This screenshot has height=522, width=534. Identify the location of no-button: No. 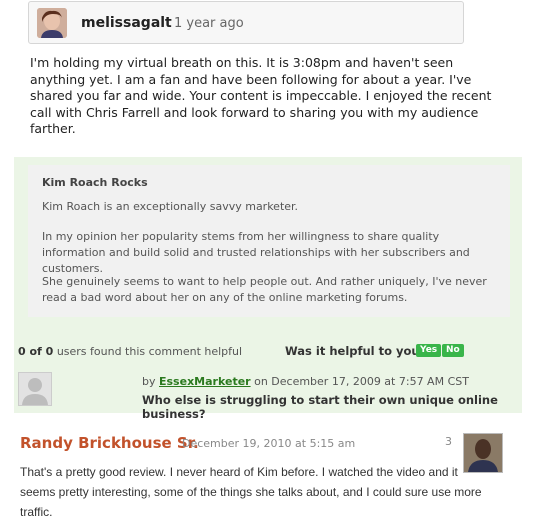
(453, 350).